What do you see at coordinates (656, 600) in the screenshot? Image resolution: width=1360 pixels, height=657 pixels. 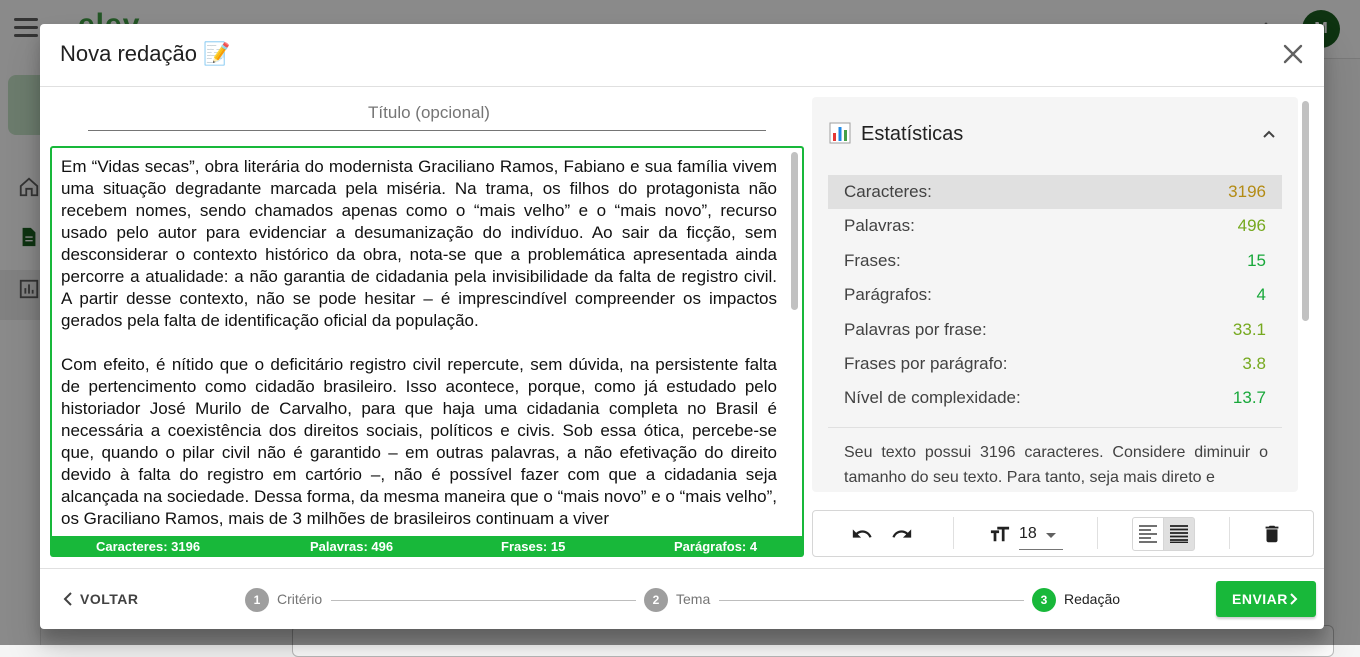 I see `step-number: 2` at bounding box center [656, 600].